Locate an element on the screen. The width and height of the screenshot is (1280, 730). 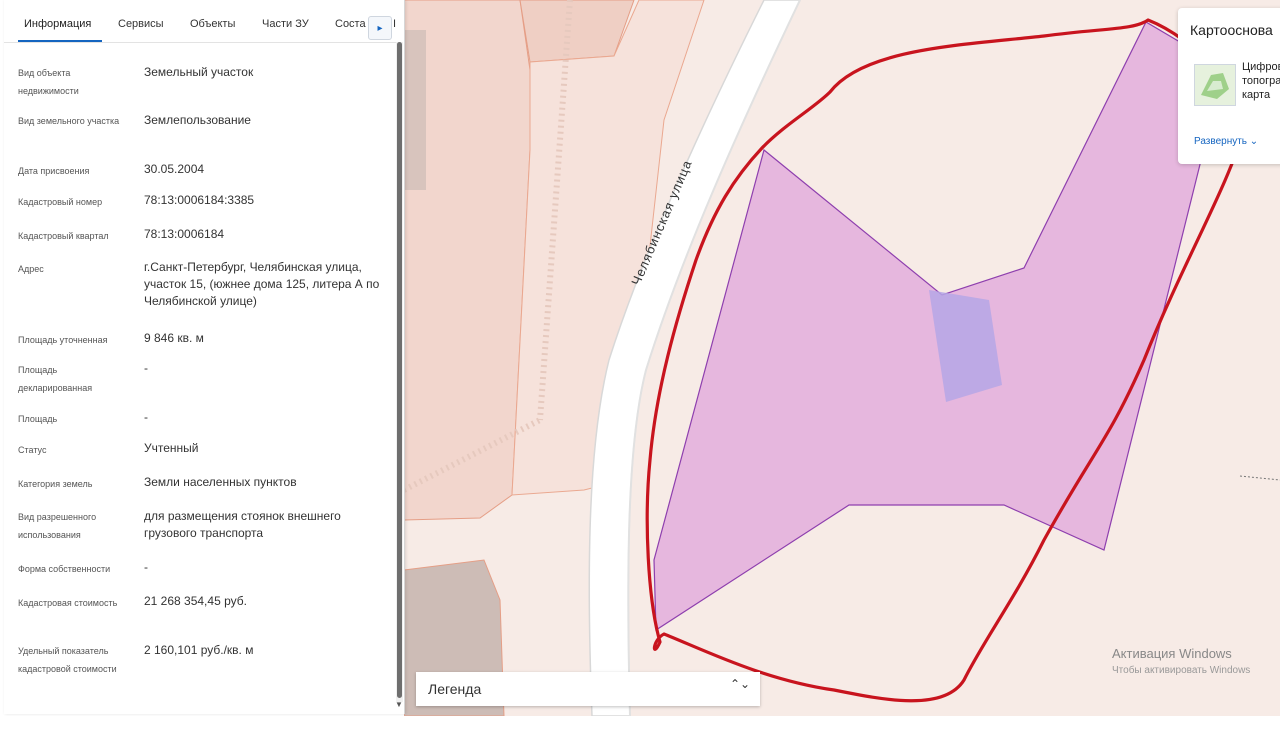
value-parcel-type: Землепользование is located at coordinates (197, 120).